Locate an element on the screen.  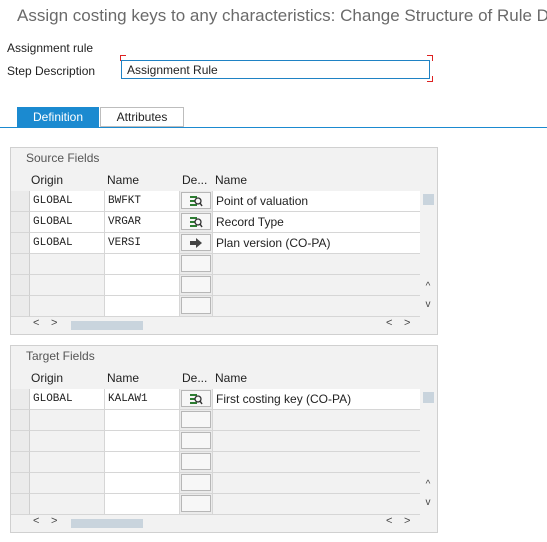
name-cell: KALAW1 is located at coordinates (142, 399).